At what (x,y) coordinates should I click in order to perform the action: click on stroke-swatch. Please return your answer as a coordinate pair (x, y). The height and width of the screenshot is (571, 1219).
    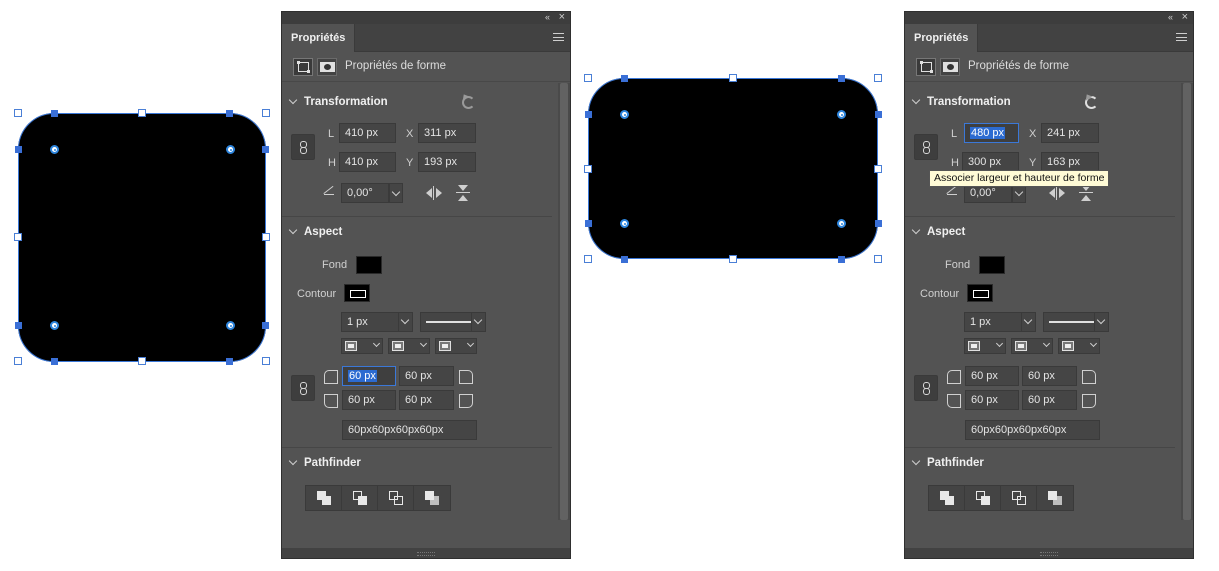
    Looking at the image, I should click on (357, 293).